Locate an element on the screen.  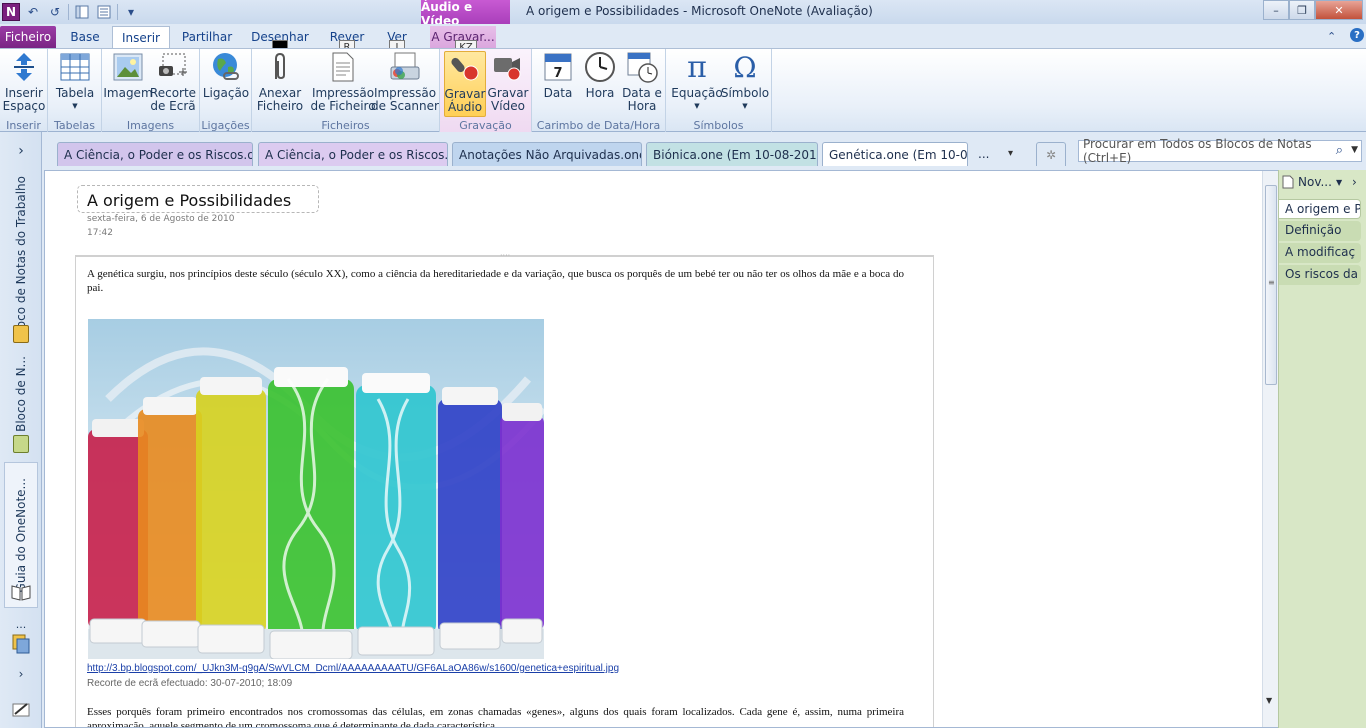
page-tab-1: A origem e P is located at coordinates (1320, 209).